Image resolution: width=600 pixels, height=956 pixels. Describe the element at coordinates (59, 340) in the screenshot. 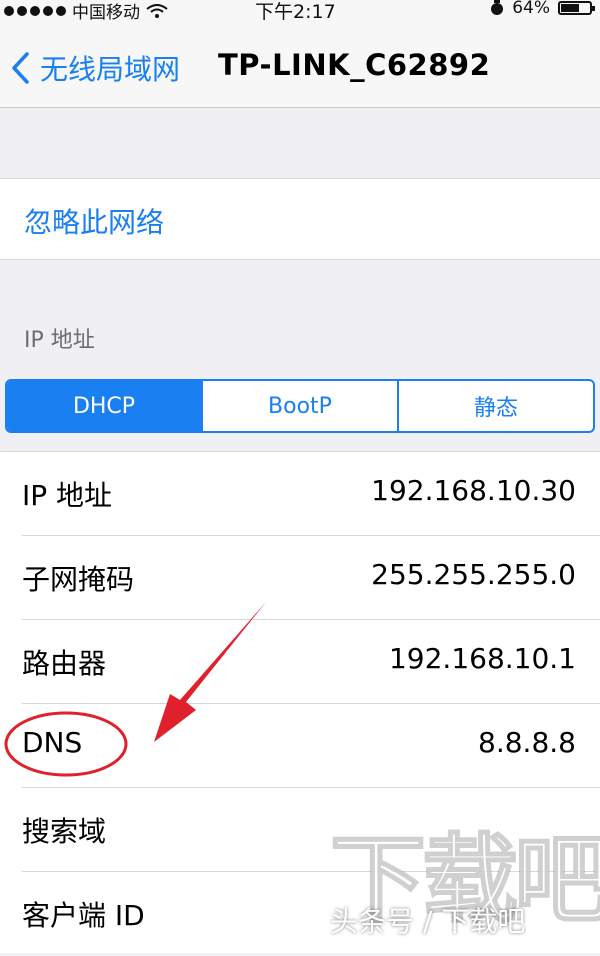

I see `ip-section-header: IP 地址` at that location.